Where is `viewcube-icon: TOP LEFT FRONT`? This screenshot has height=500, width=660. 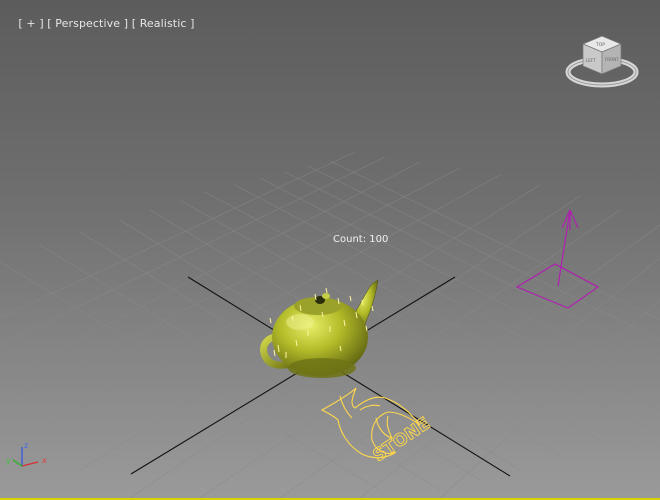 viewcube-icon: TOP LEFT FRONT is located at coordinates (602, 61).